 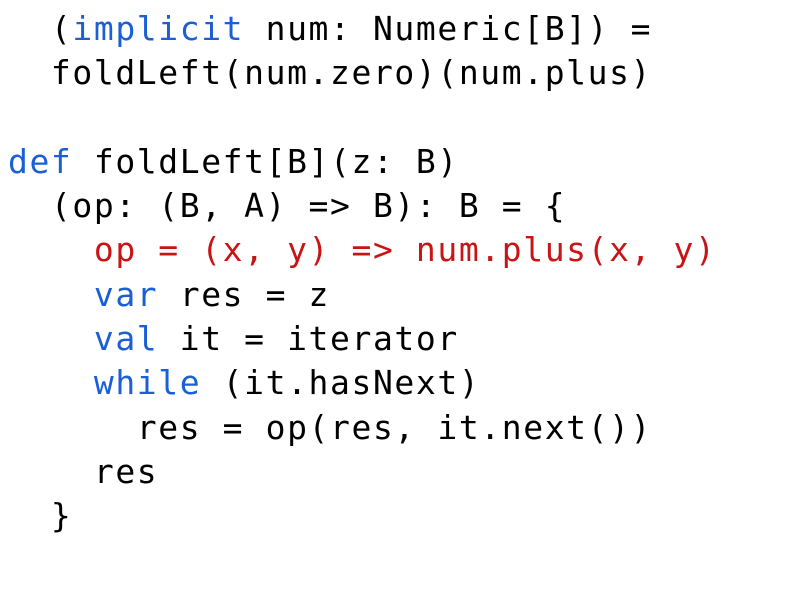 What do you see at coordinates (448, 28) in the screenshot?
I see `code-text: num: Numeric[B]) =` at bounding box center [448, 28].